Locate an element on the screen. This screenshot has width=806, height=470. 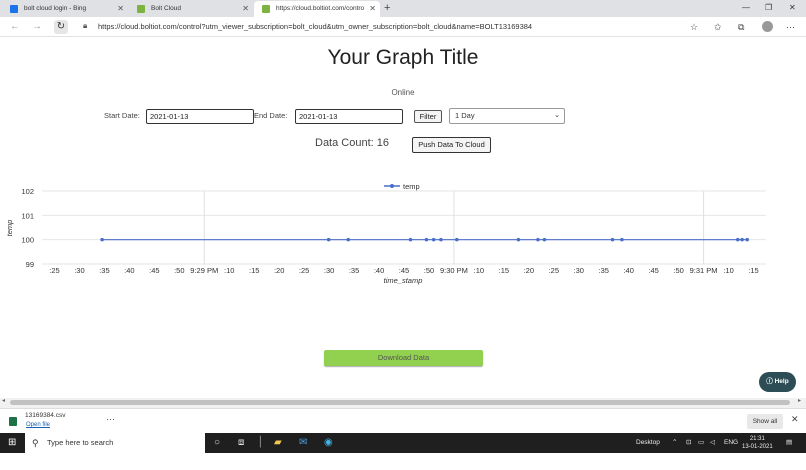
y-axis-label: temp is located at coordinates (9, 228).